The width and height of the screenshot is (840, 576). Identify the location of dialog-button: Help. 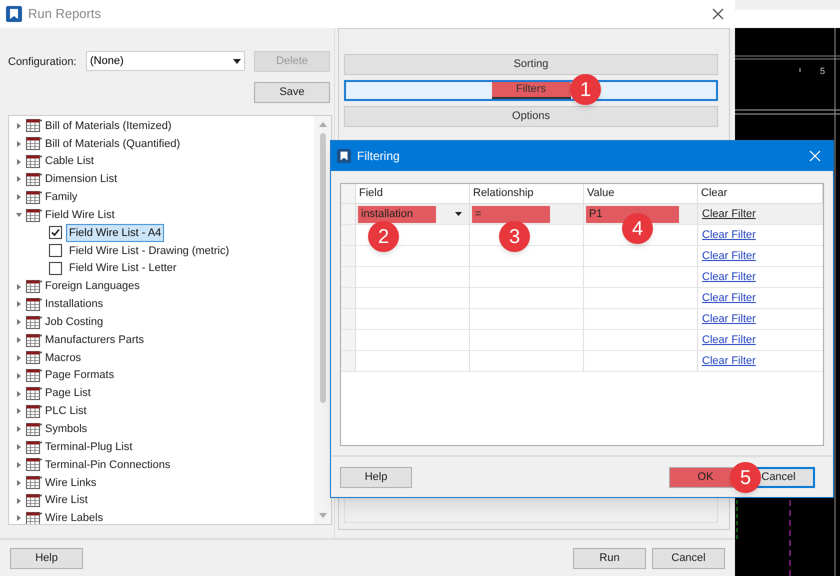
(376, 477).